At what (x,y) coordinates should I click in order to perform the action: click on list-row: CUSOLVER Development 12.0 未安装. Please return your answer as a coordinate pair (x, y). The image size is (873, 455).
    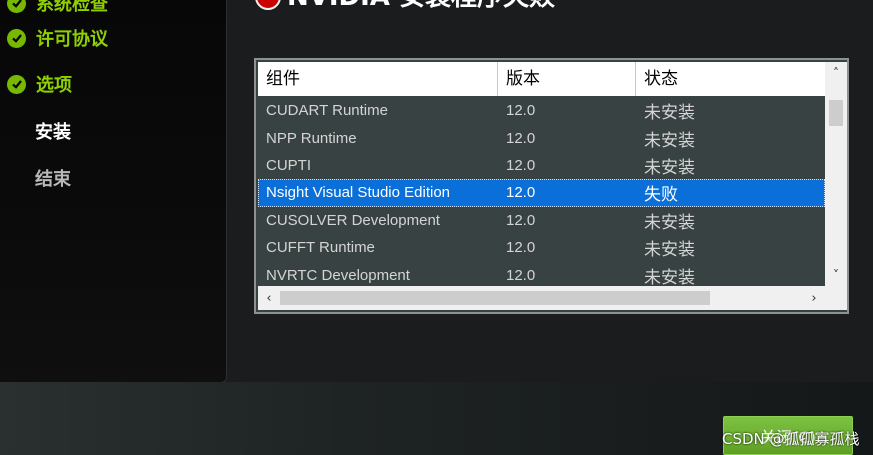
    Looking at the image, I should click on (541, 220).